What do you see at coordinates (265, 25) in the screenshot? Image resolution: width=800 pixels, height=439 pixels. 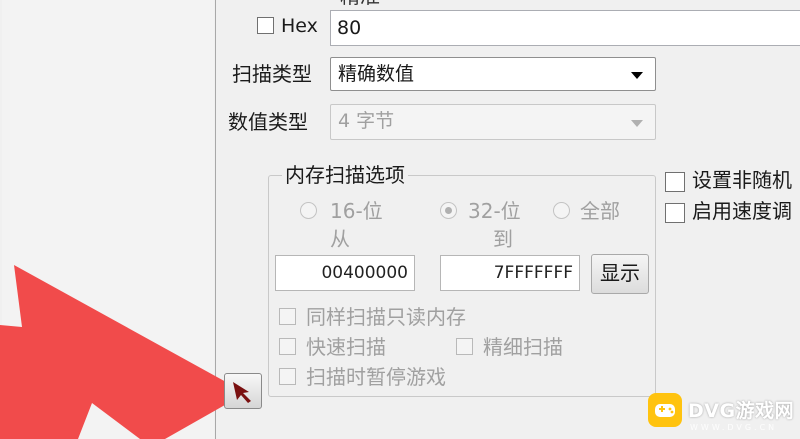 I see `hex-checkbox` at bounding box center [265, 25].